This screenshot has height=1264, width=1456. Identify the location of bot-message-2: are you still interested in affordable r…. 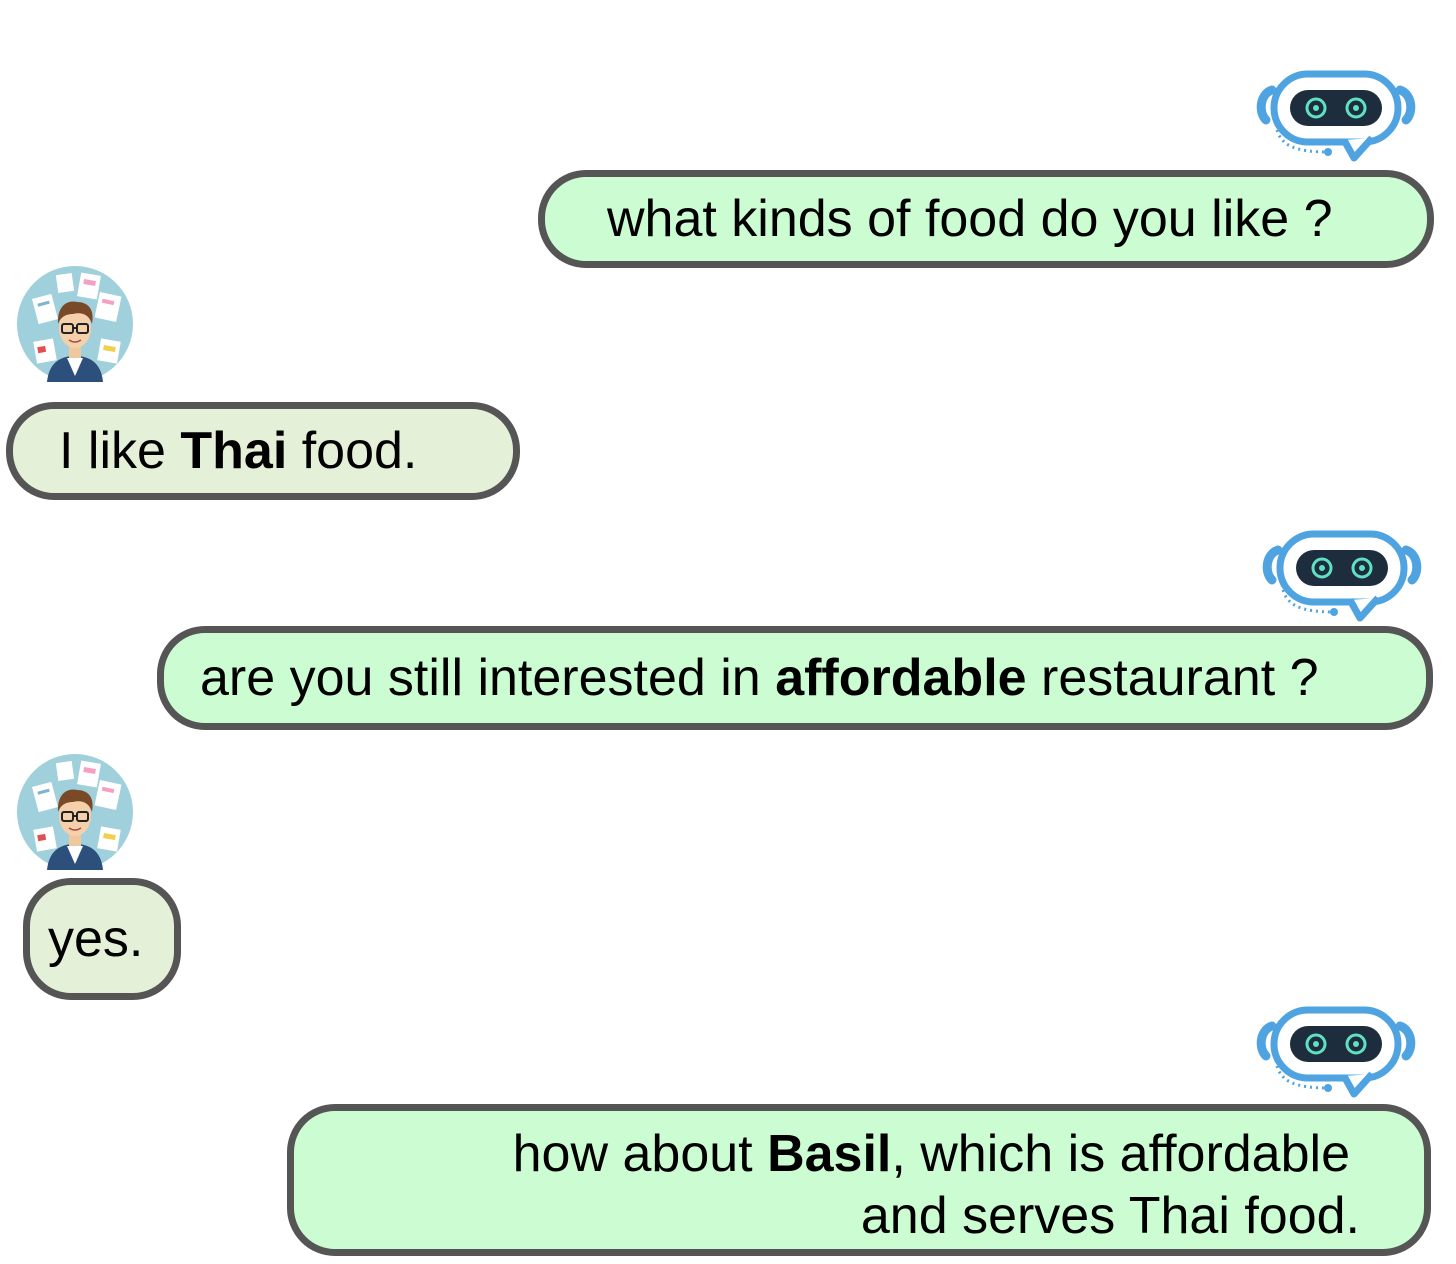
(795, 678).